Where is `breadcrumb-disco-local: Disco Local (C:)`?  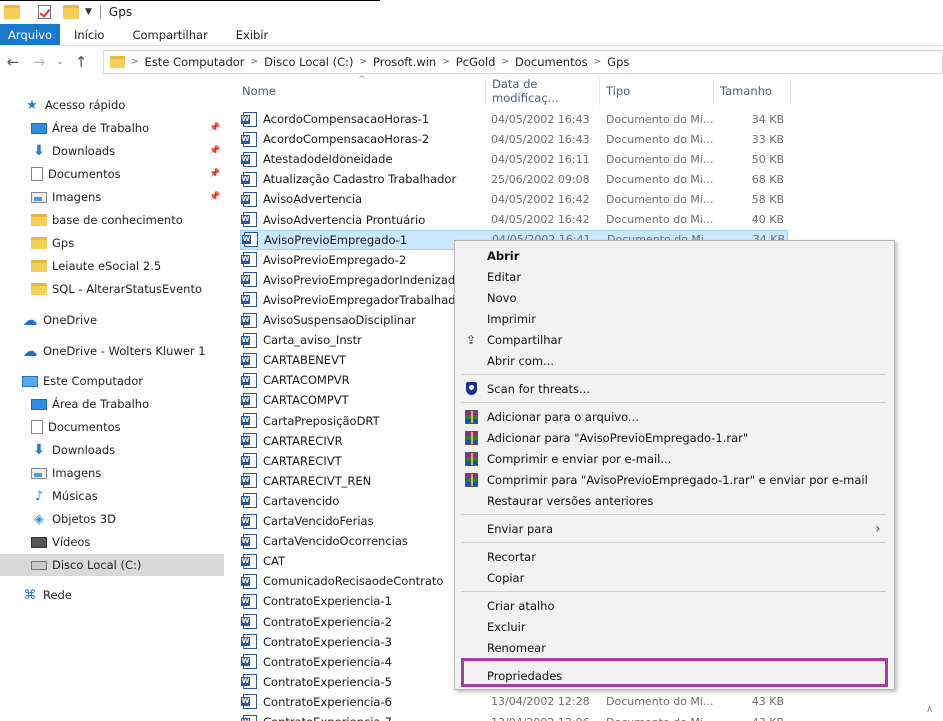 breadcrumb-disco-local: Disco Local (C:) is located at coordinates (308, 62).